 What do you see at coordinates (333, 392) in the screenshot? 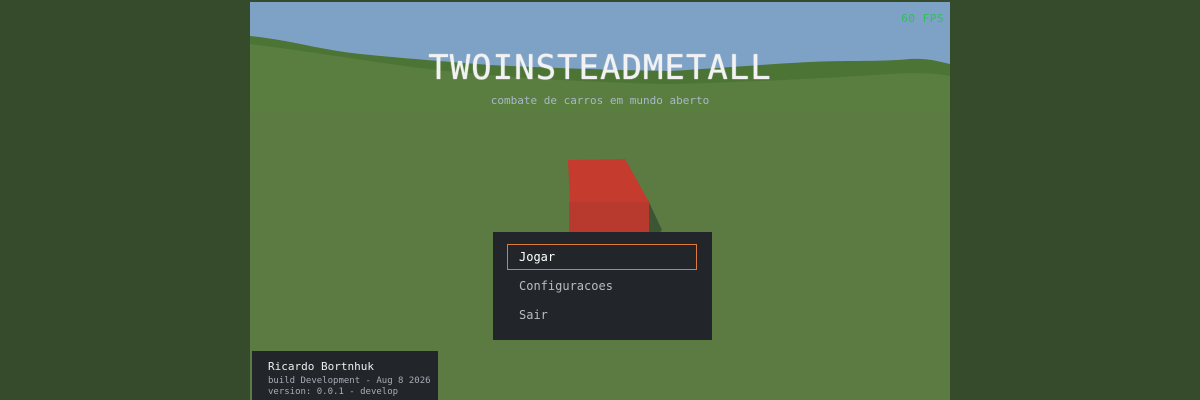
I see `credits-version: version: 0.0.1 - develop` at bounding box center [333, 392].